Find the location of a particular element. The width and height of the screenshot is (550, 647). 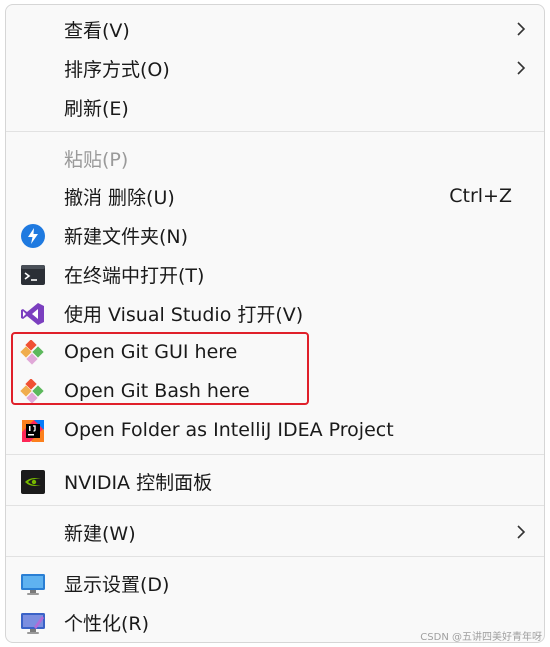

menu-item-paste: 粘贴(P) is located at coordinates (275, 158).